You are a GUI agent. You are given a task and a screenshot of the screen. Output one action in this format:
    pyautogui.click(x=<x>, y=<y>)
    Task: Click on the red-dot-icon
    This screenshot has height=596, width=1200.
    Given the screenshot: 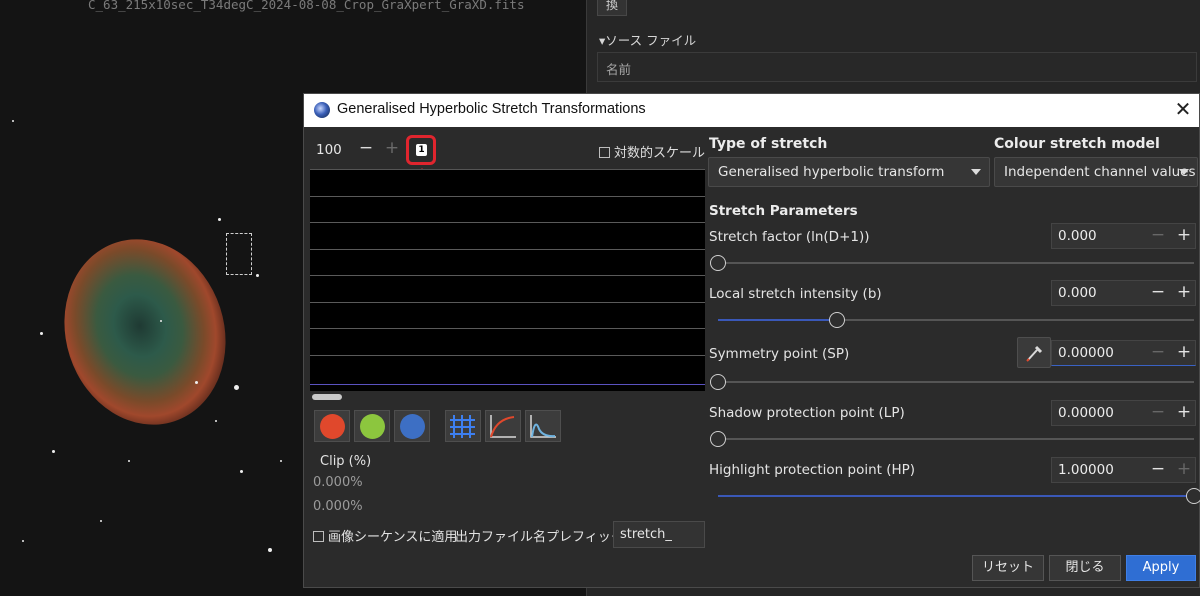 What is the action you would take?
    pyautogui.click(x=332, y=426)
    